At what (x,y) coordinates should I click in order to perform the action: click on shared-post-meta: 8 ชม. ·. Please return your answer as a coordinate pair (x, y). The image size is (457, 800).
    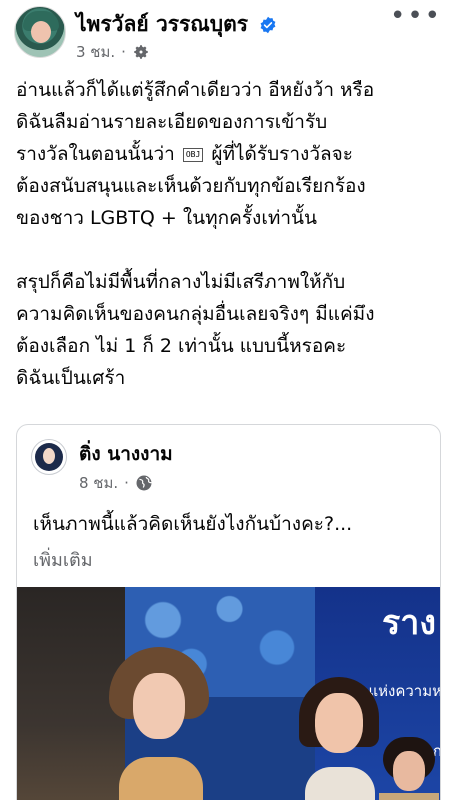
    Looking at the image, I should click on (116, 483).